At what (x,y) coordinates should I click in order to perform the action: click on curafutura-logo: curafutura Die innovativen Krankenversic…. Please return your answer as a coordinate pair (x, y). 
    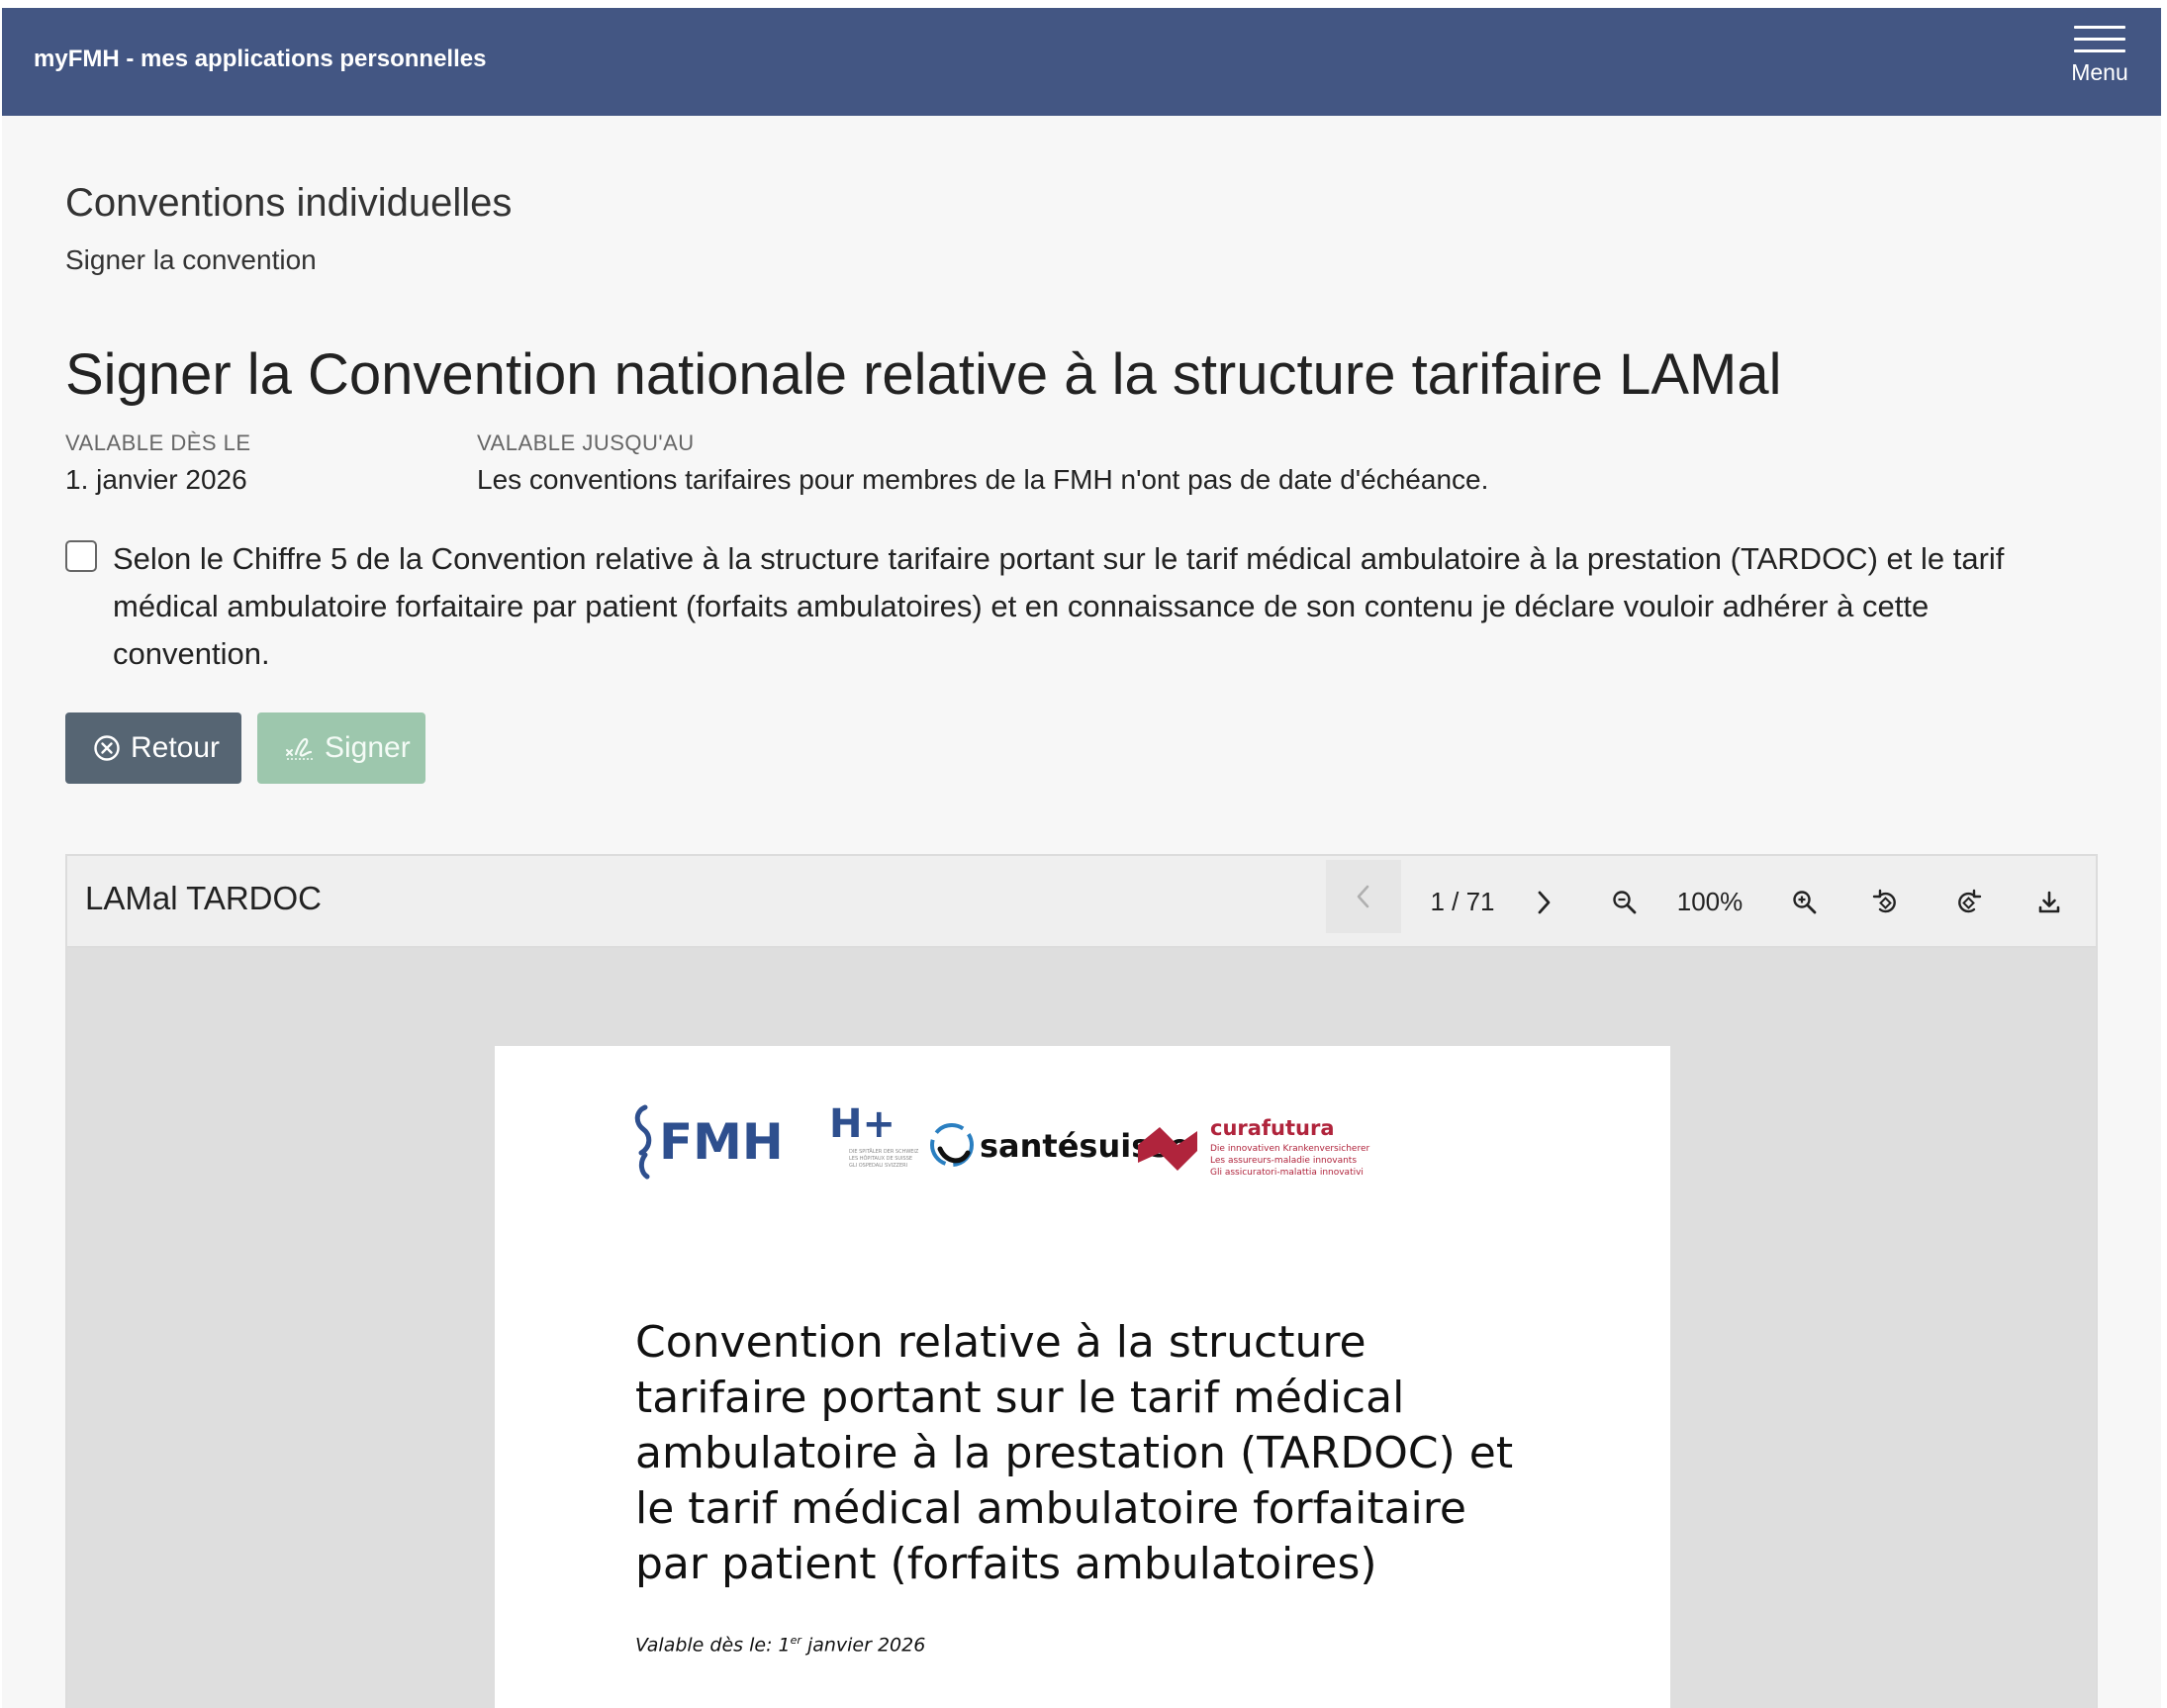
    Looking at the image, I should click on (1253, 1147).